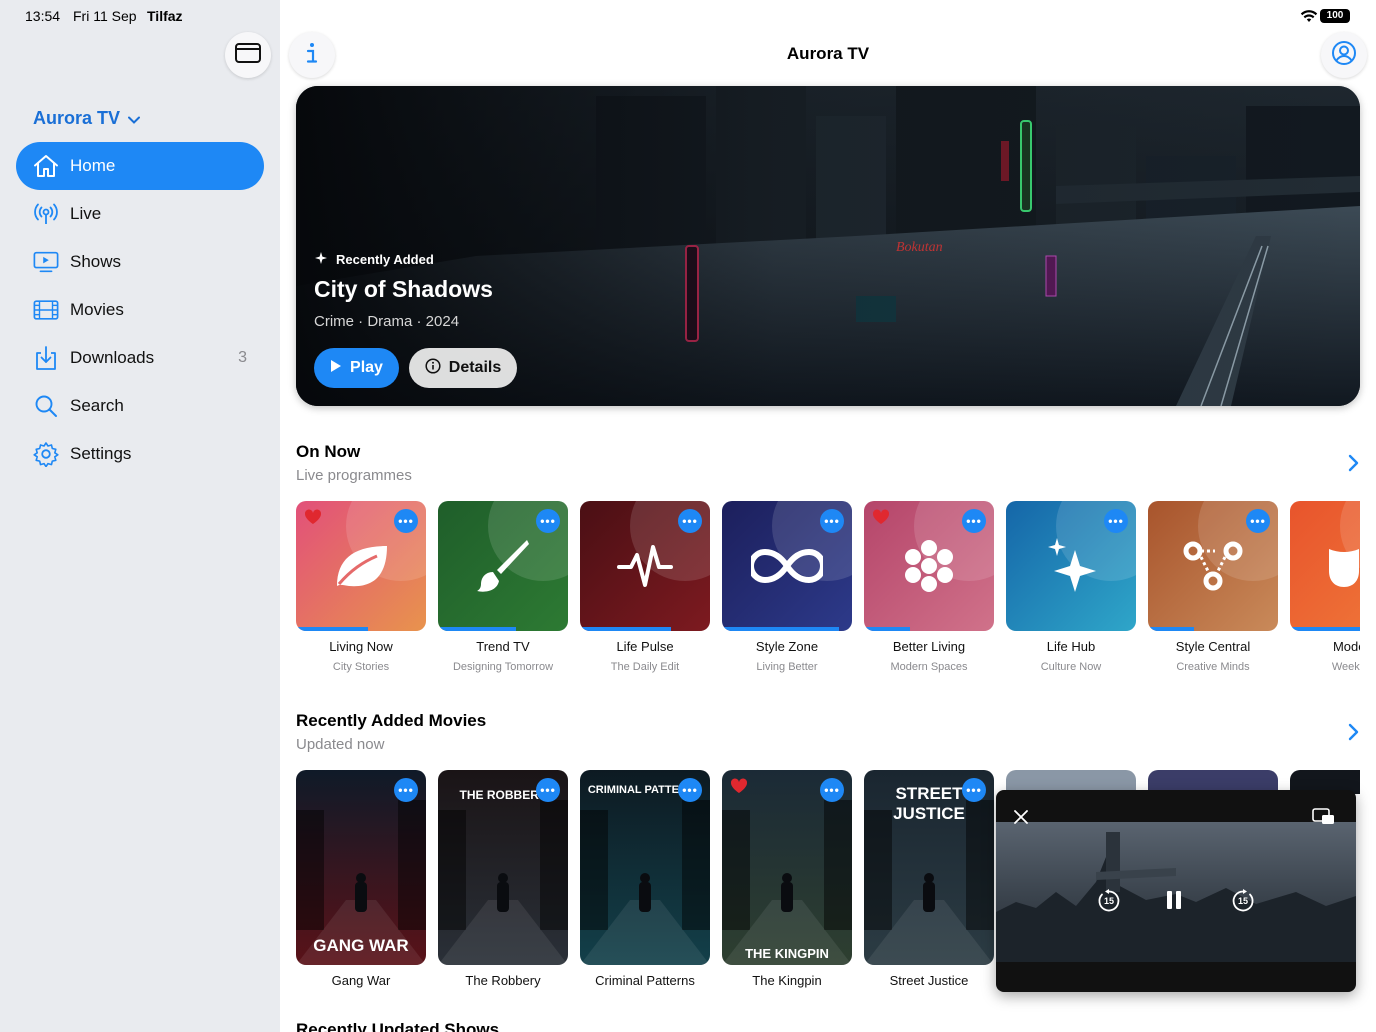  I want to click on sidebar-item-movies: Movies, so click(140, 310).